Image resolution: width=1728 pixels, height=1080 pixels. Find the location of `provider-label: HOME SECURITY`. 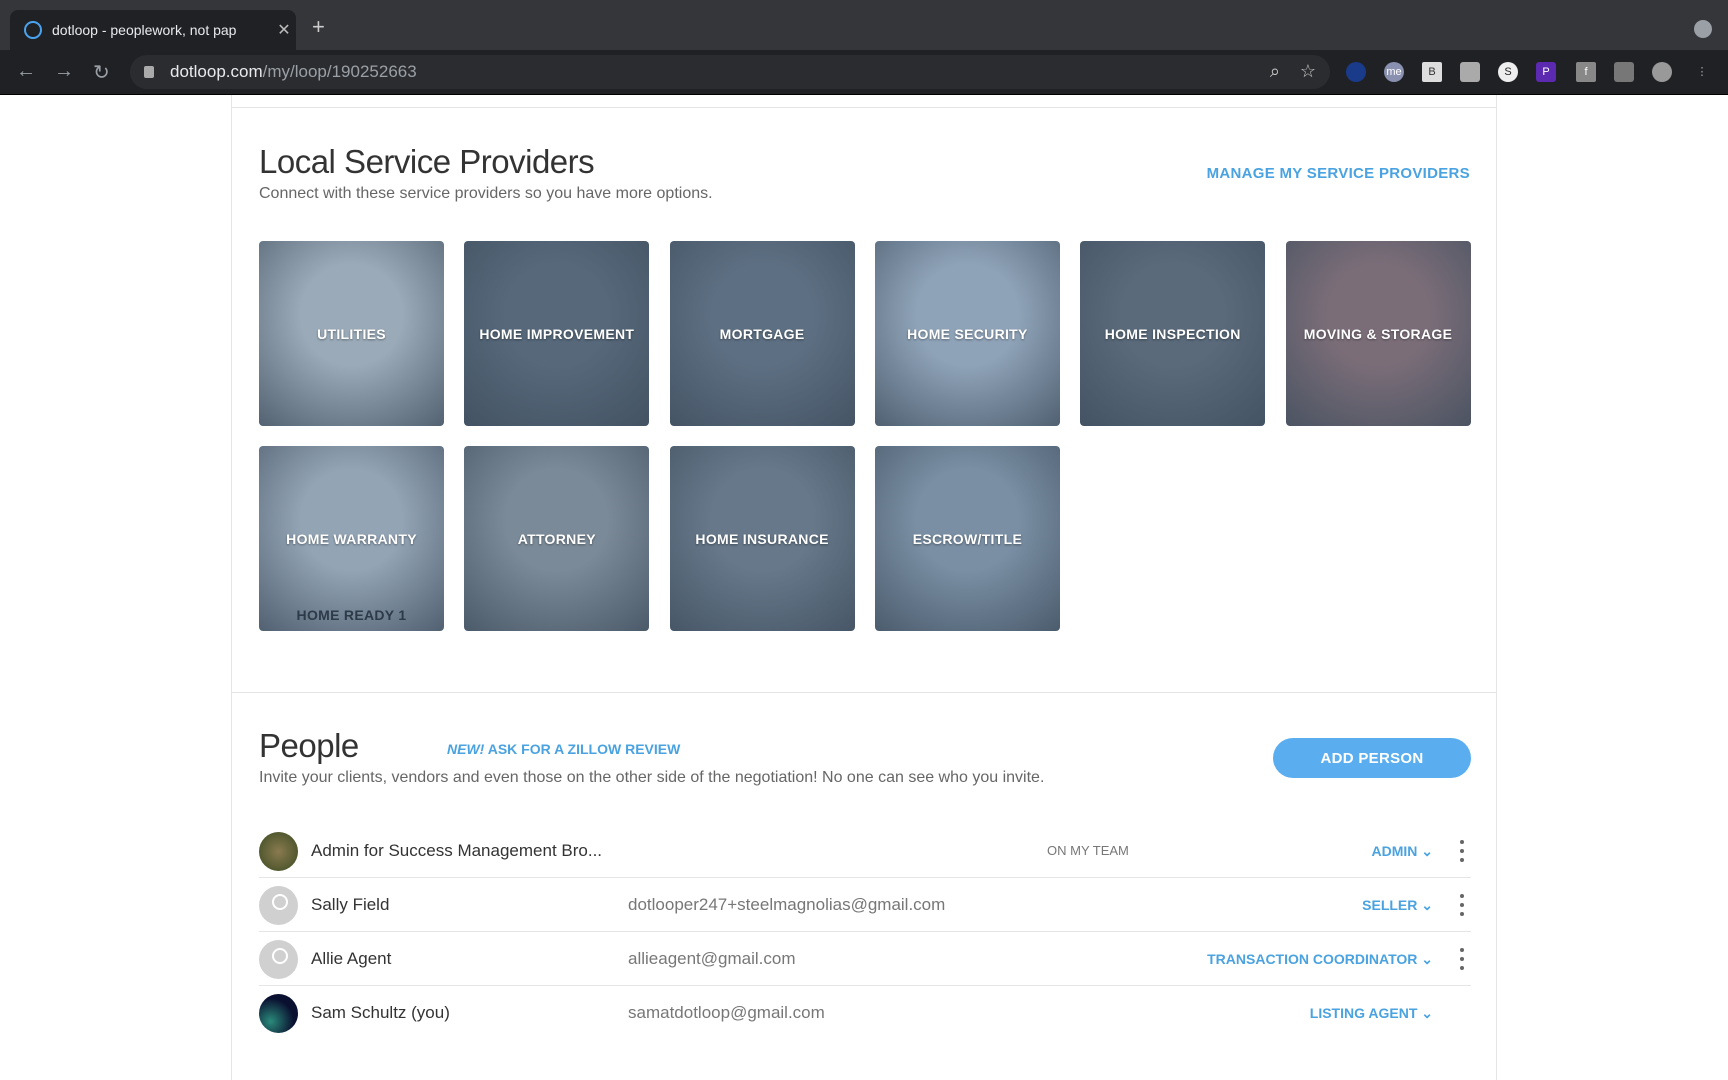

provider-label: HOME SECURITY is located at coordinates (967, 333).